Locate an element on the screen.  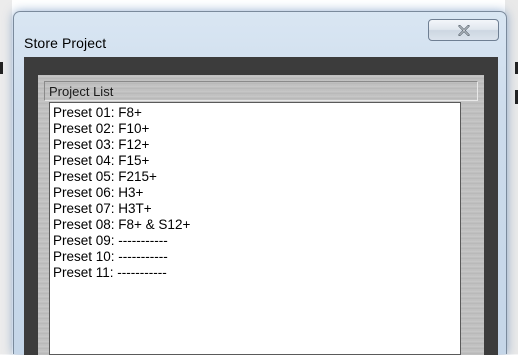
list-item: Preset 06: H3+ is located at coordinates (256, 193).